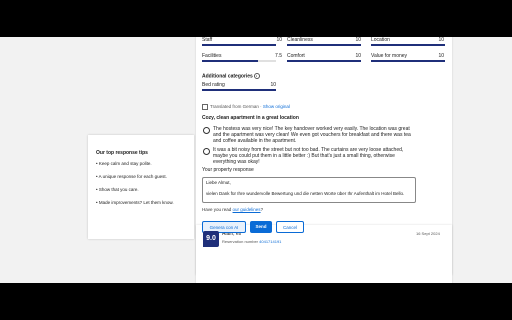 This screenshot has height=320, width=512. I want to click on smile-icon, so click(206, 130).